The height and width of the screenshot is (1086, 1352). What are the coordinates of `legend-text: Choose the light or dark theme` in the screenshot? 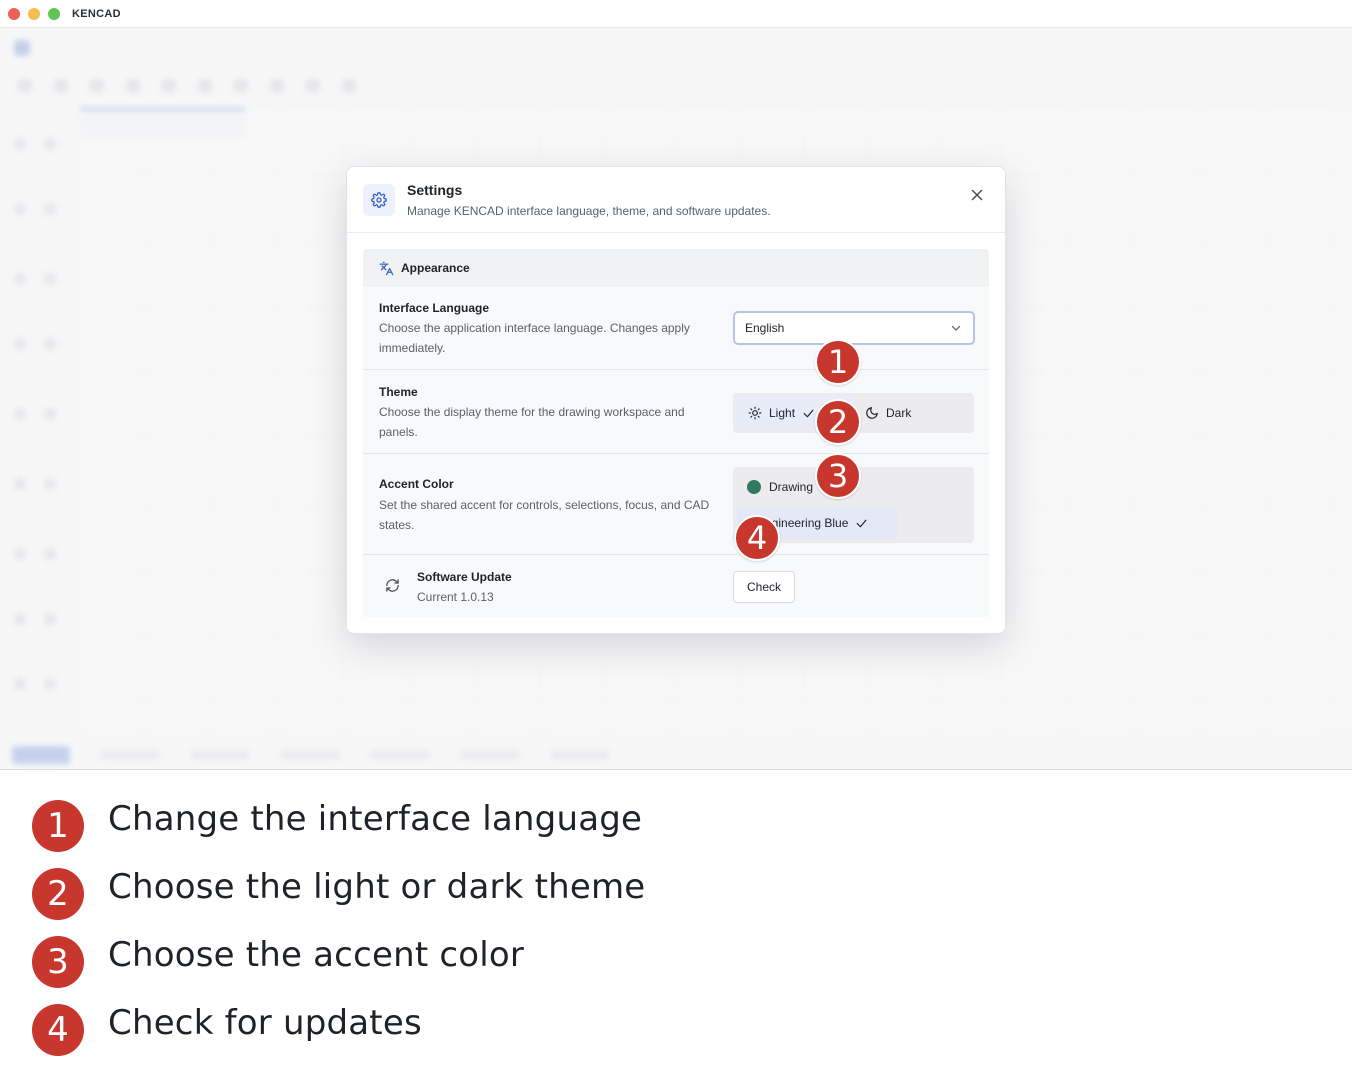 It's located at (377, 887).